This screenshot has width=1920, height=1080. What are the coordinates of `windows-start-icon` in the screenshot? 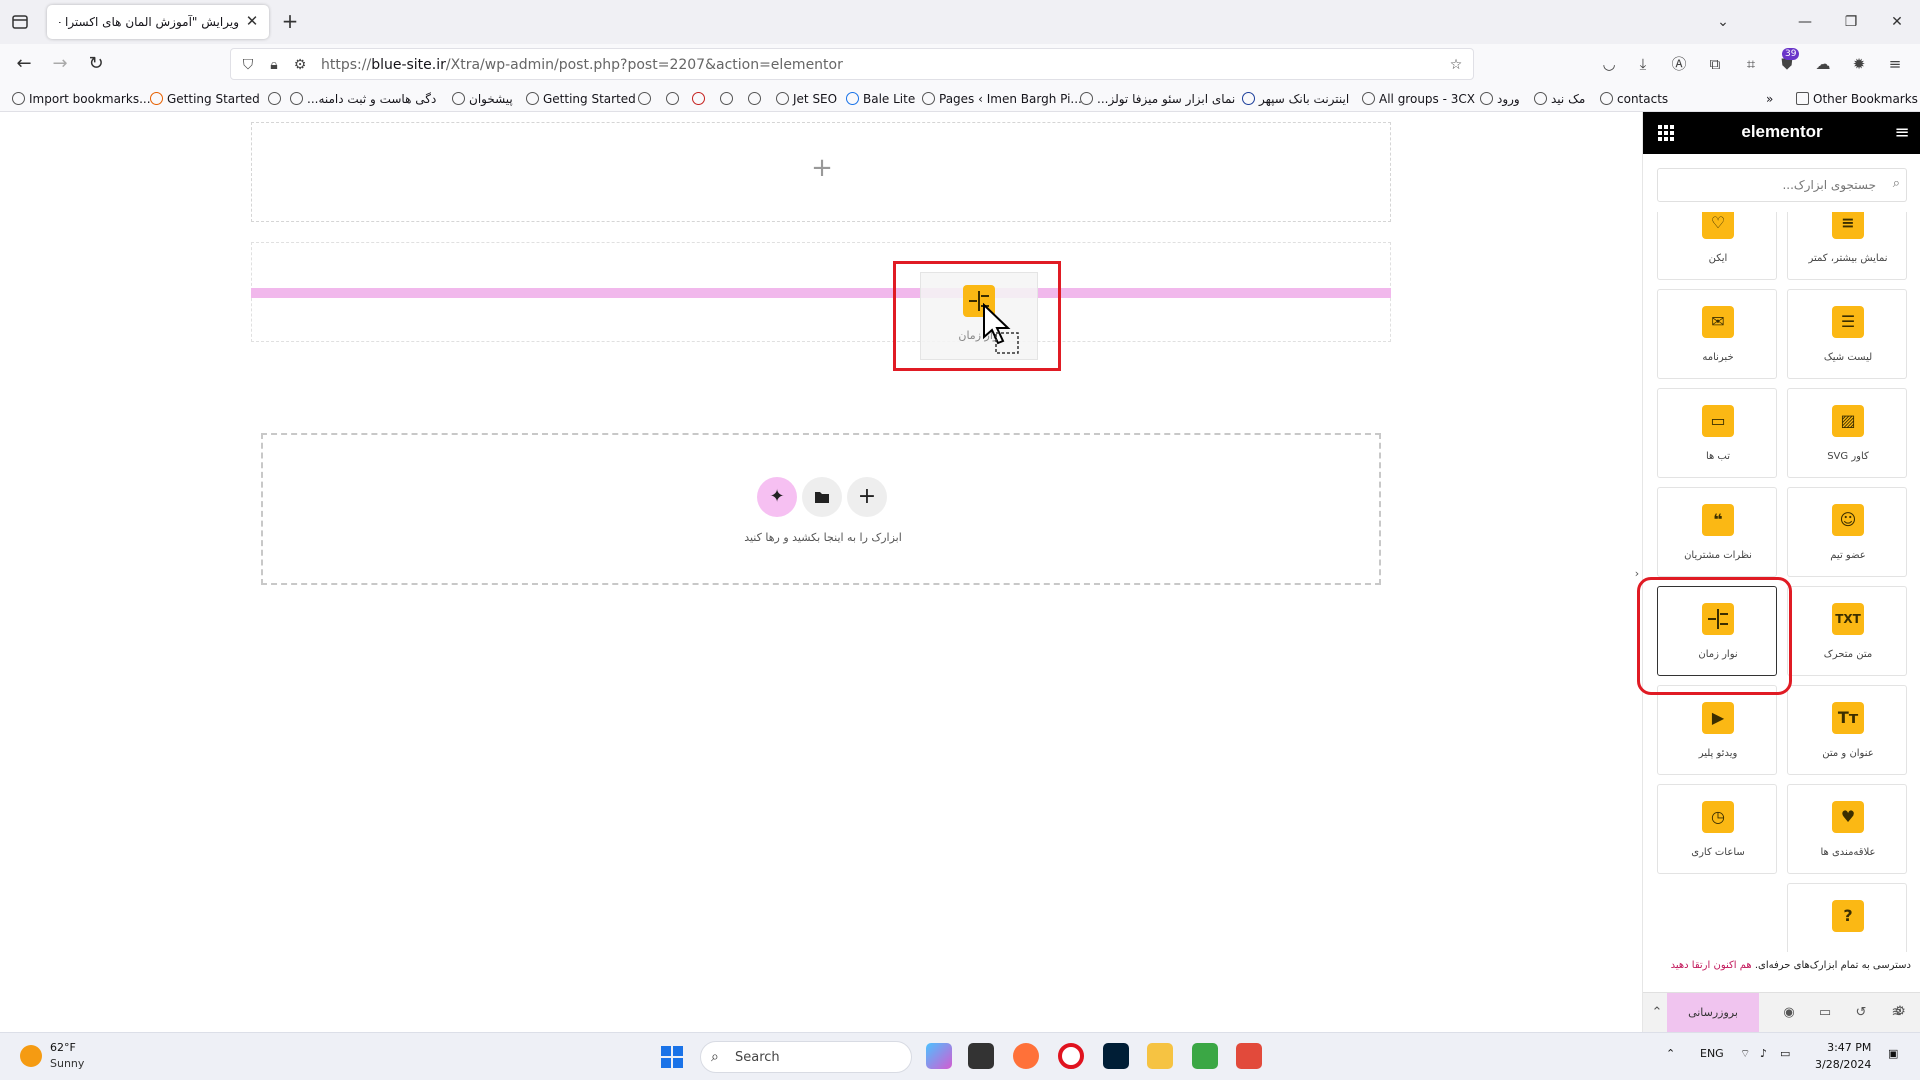 It's located at (672, 1057).